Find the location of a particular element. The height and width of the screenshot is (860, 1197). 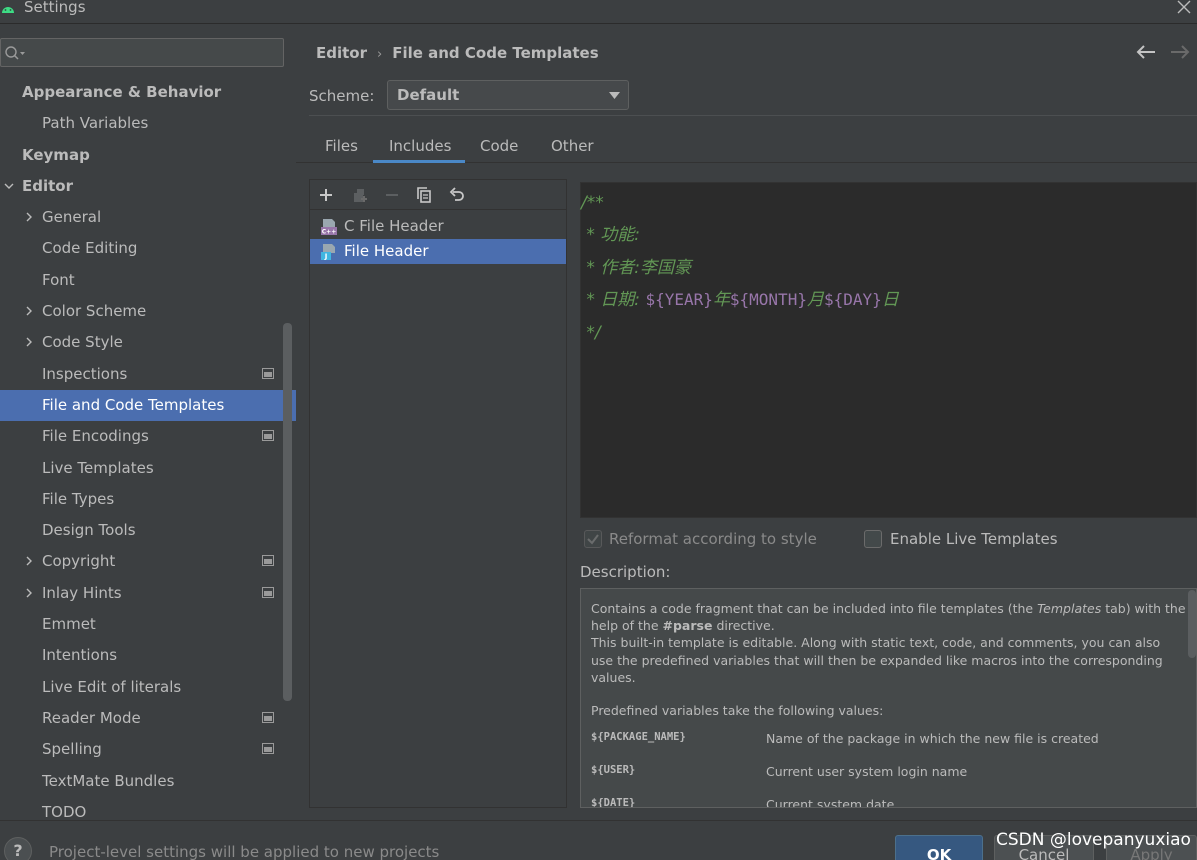

sidebar-item-copyright: Copyright is located at coordinates (148, 561).